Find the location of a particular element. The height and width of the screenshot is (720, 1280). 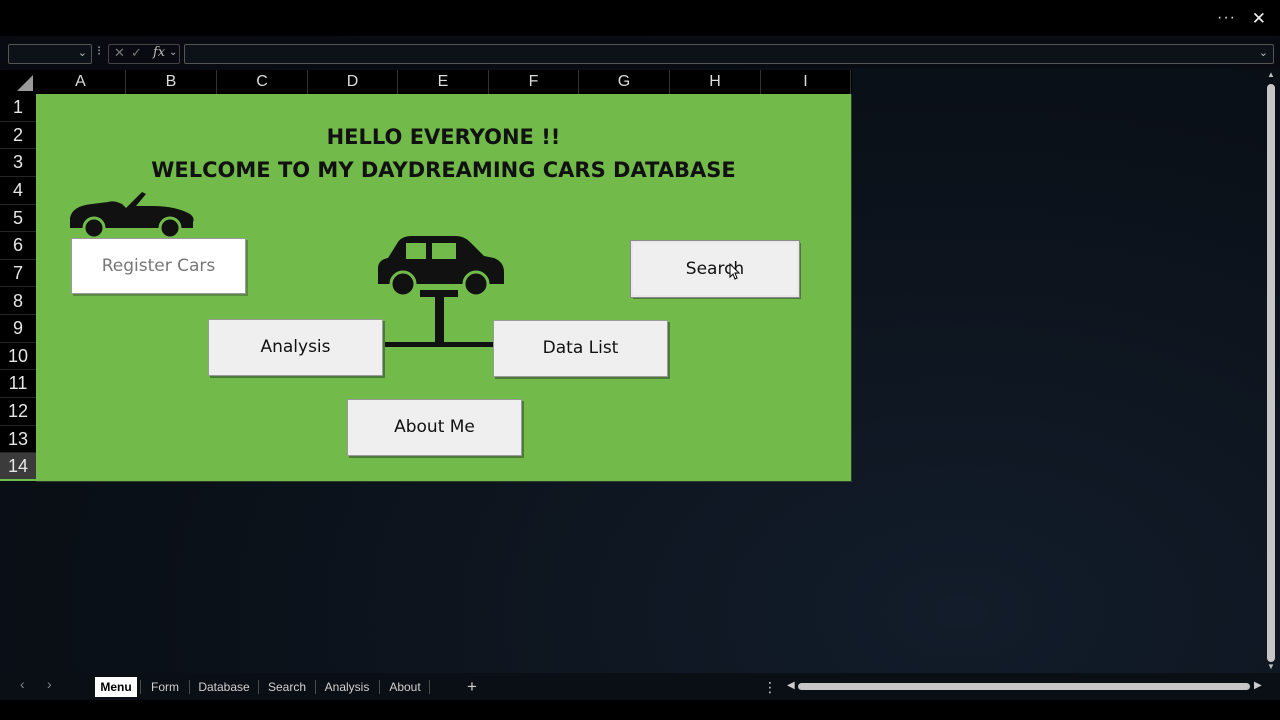

register-cars-button: Register Cars is located at coordinates (158, 266).